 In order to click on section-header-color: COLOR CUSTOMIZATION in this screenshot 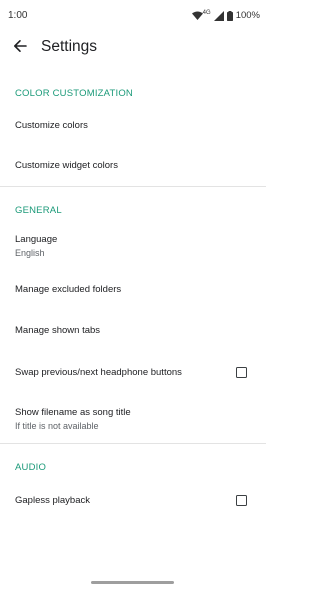, I will do `click(74, 93)`.